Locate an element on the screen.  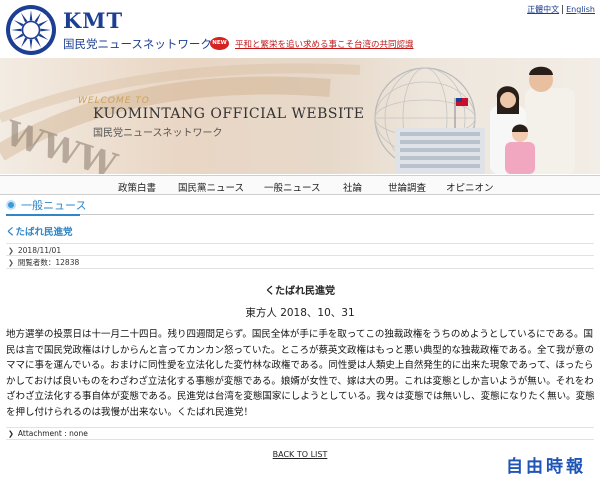
nav-item-editorial: 社論 is located at coordinates (352, 187).